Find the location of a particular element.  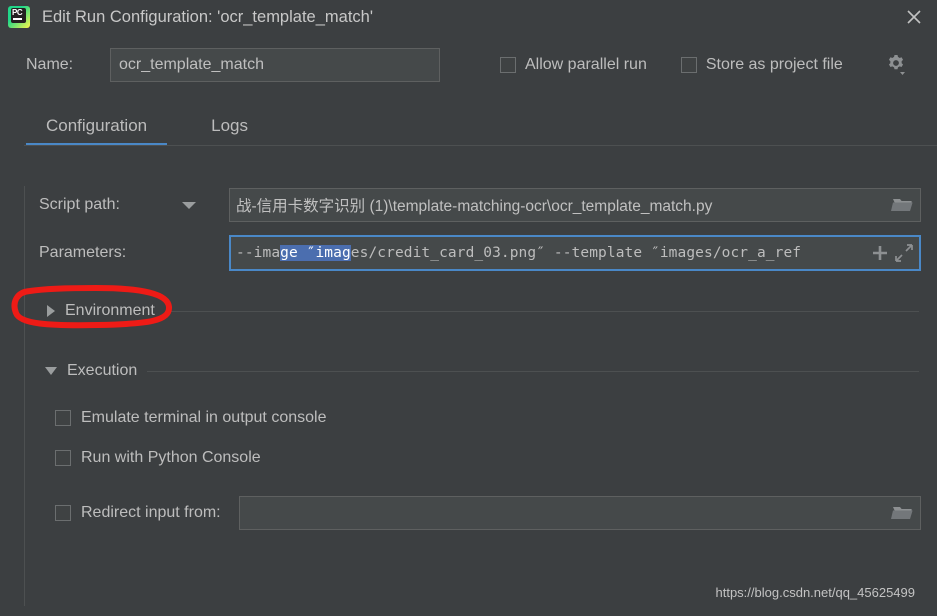

close-button is located at coordinates (914, 17).